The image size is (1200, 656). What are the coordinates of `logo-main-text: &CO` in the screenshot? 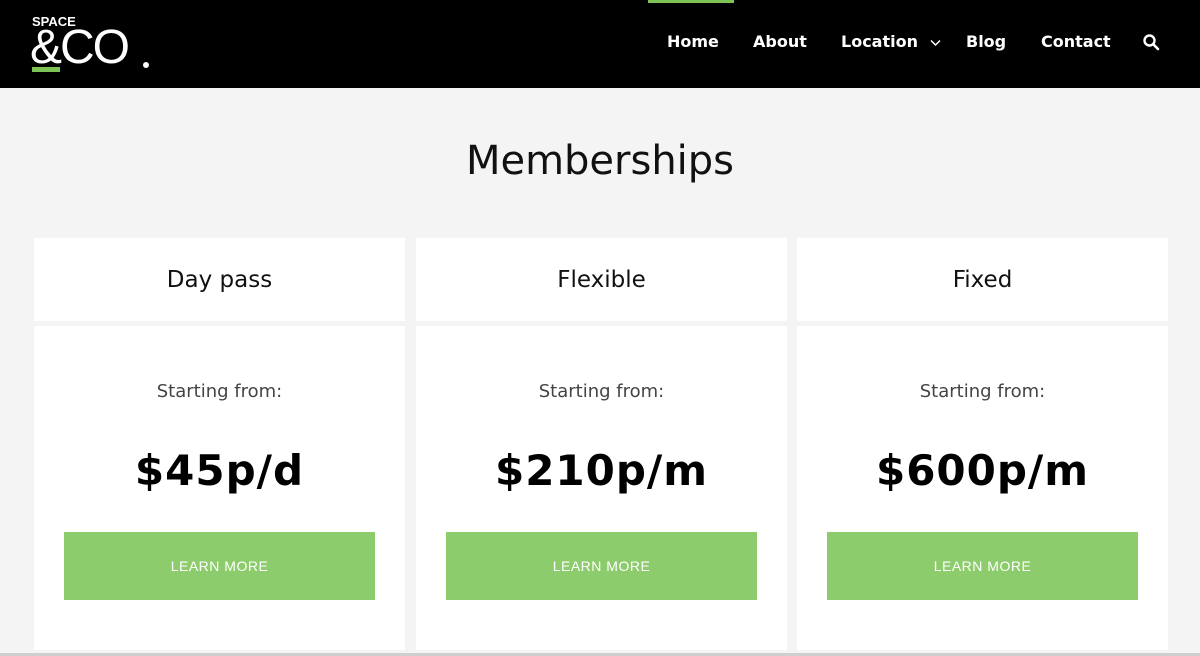 It's located at (80, 47).